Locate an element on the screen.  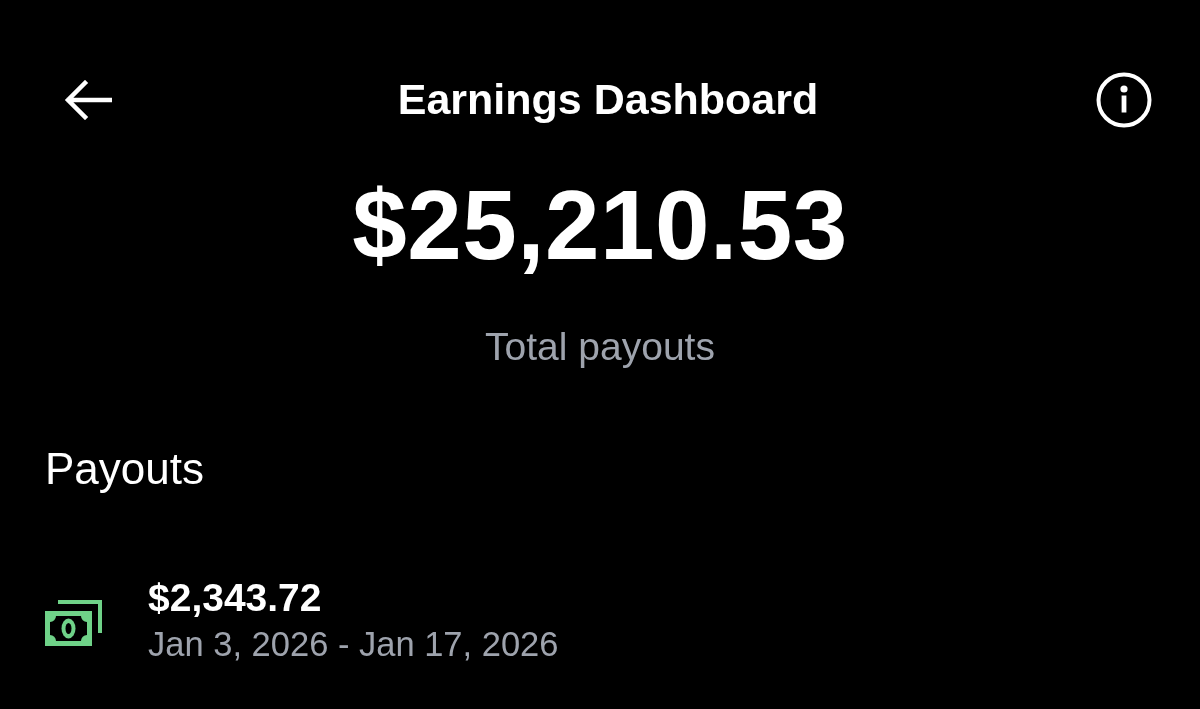
total-label: Total payouts is located at coordinates (600, 346).